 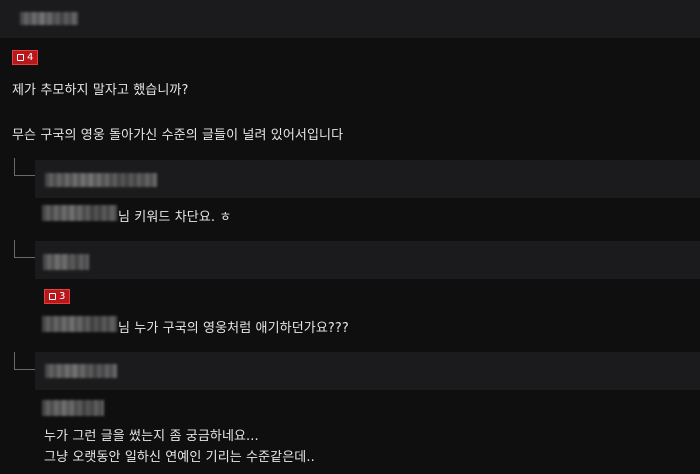 What do you see at coordinates (350, 19) in the screenshot?
I see `comment-header` at bounding box center [350, 19].